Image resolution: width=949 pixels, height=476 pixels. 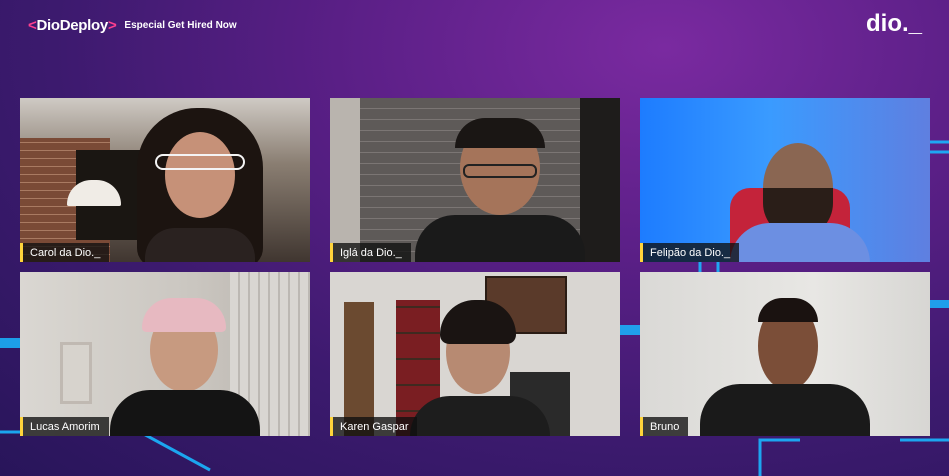 What do you see at coordinates (359, 369) in the screenshot?
I see `bookshelf-left` at bounding box center [359, 369].